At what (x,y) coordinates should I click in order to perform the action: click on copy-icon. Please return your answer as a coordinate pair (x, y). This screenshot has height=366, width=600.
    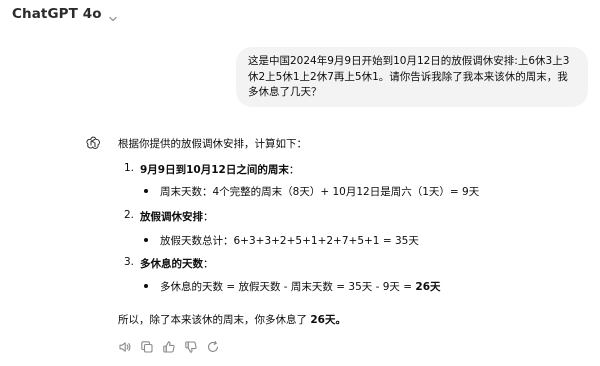
    Looking at the image, I should click on (147, 347).